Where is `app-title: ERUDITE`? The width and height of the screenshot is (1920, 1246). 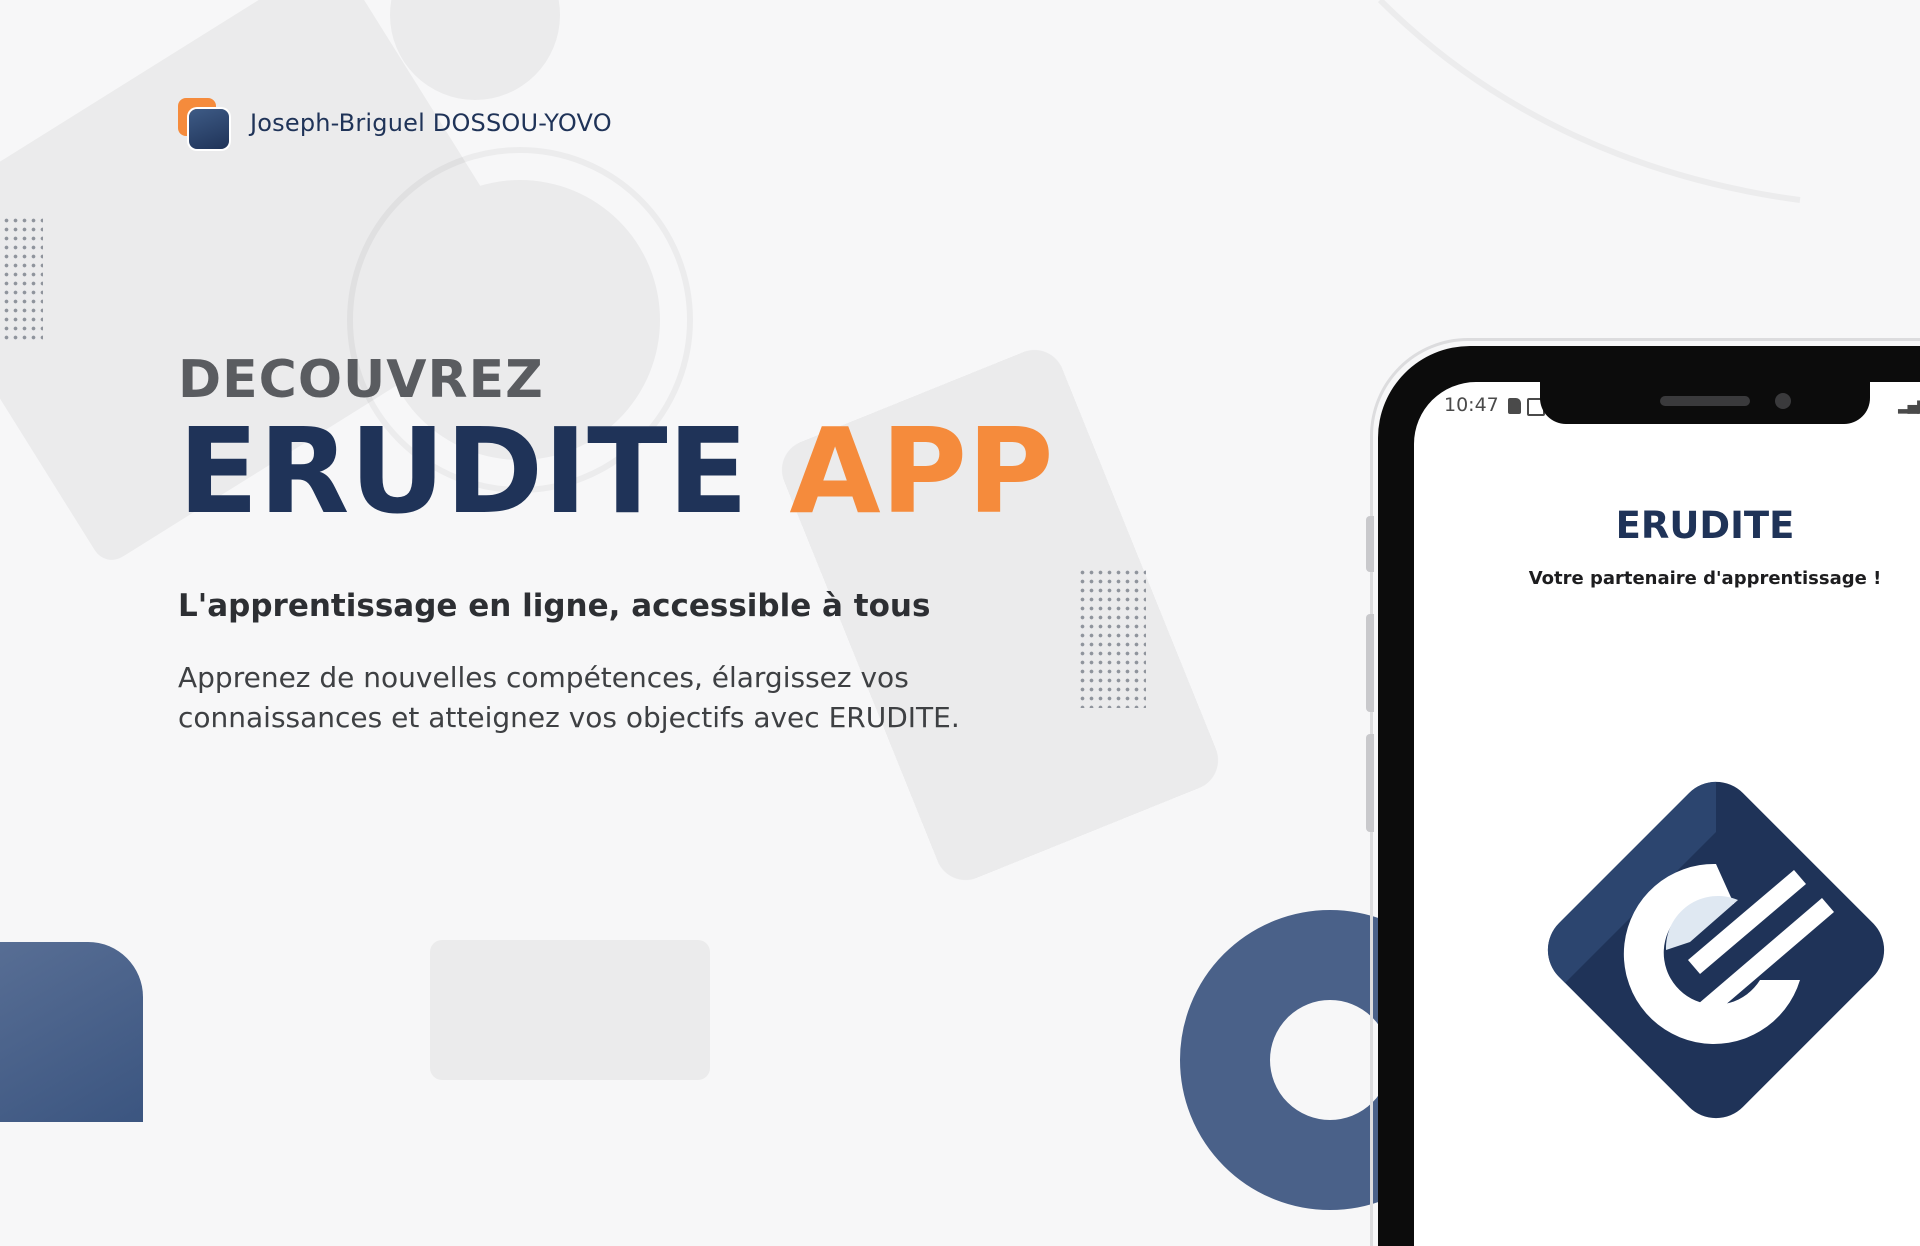 app-title: ERUDITE is located at coordinates (1705, 525).